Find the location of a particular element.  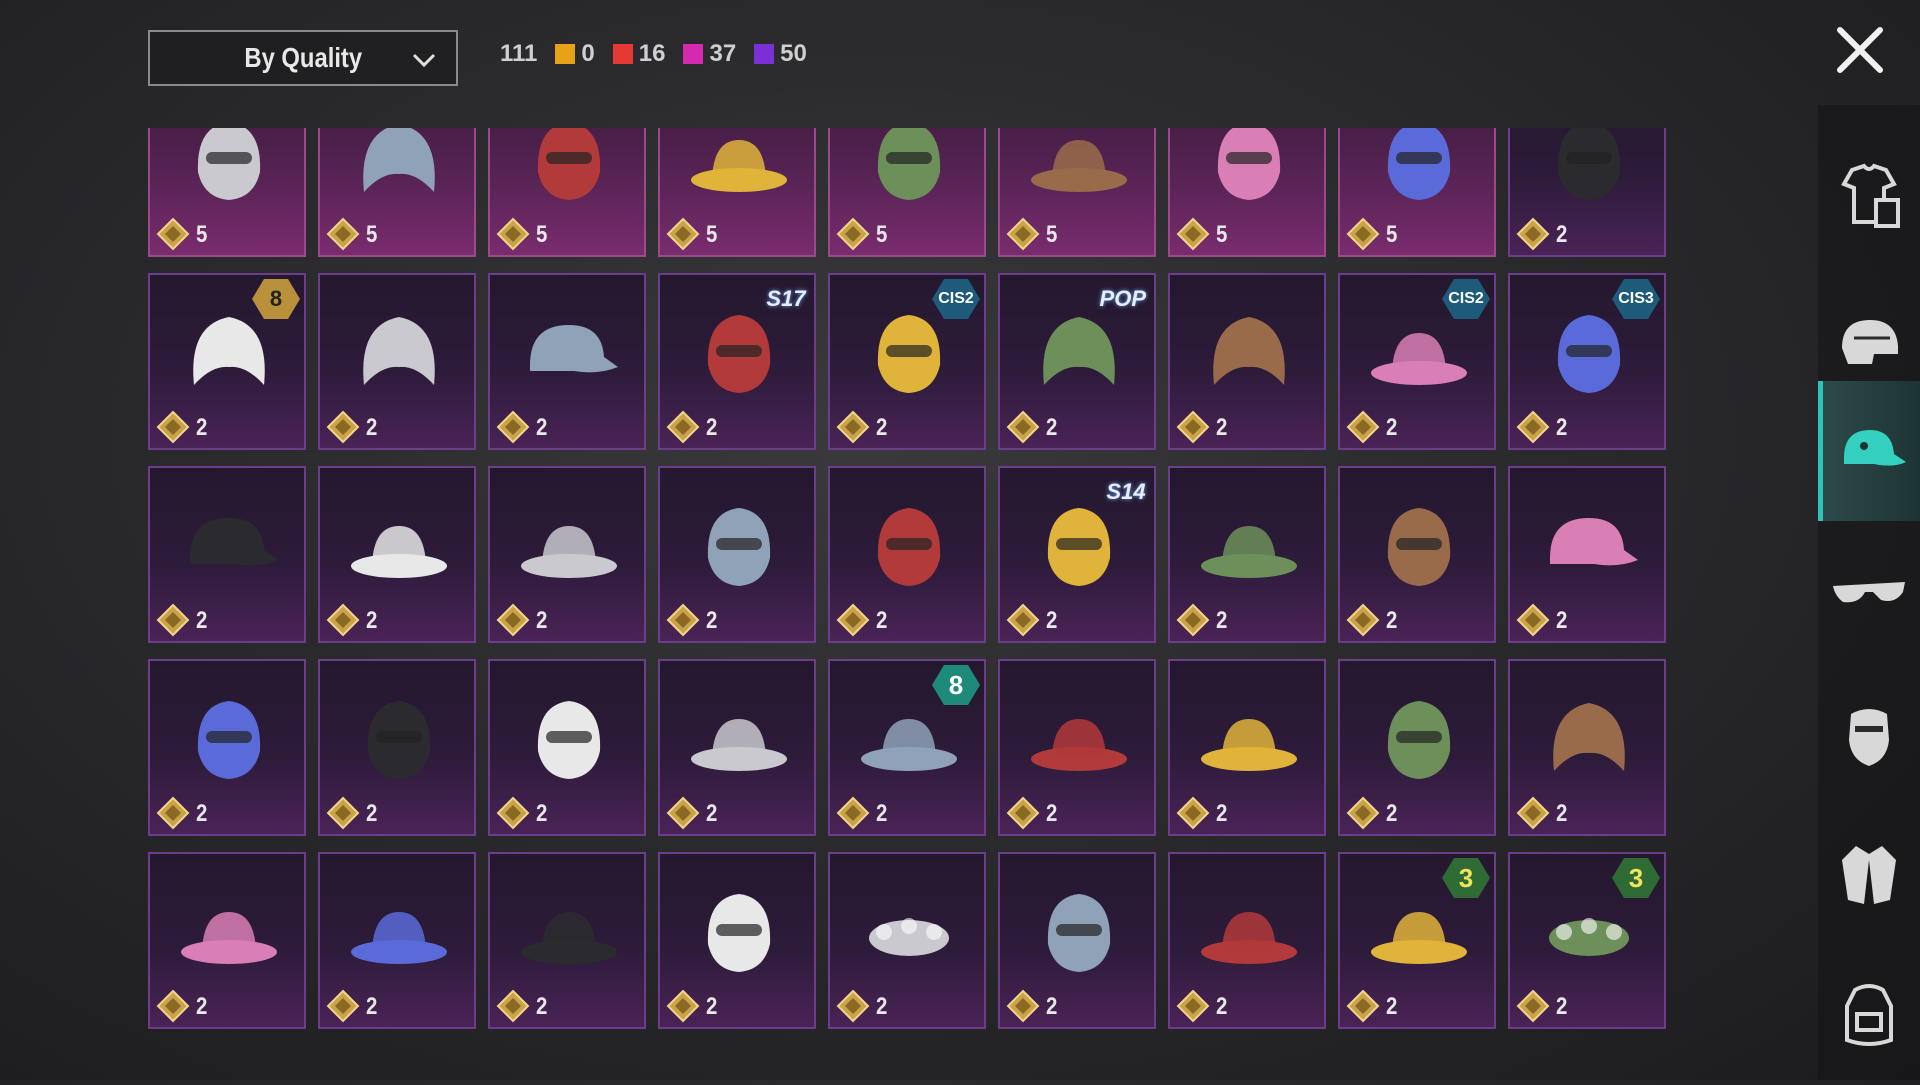

item-card-chef-hat: CIS2 2 is located at coordinates (1417, 361).